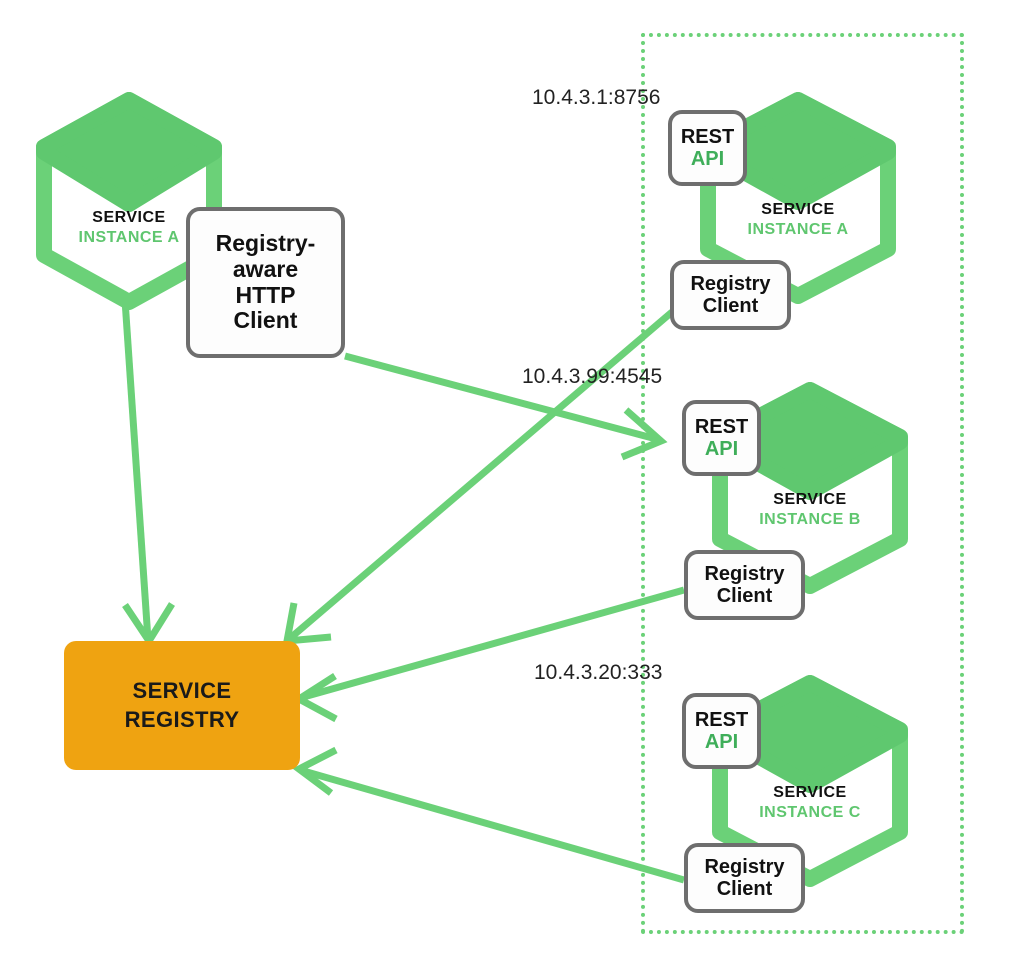  What do you see at coordinates (596, 97) in the screenshot?
I see `address-label-instance-a: 10.4.3.1:8756` at bounding box center [596, 97].